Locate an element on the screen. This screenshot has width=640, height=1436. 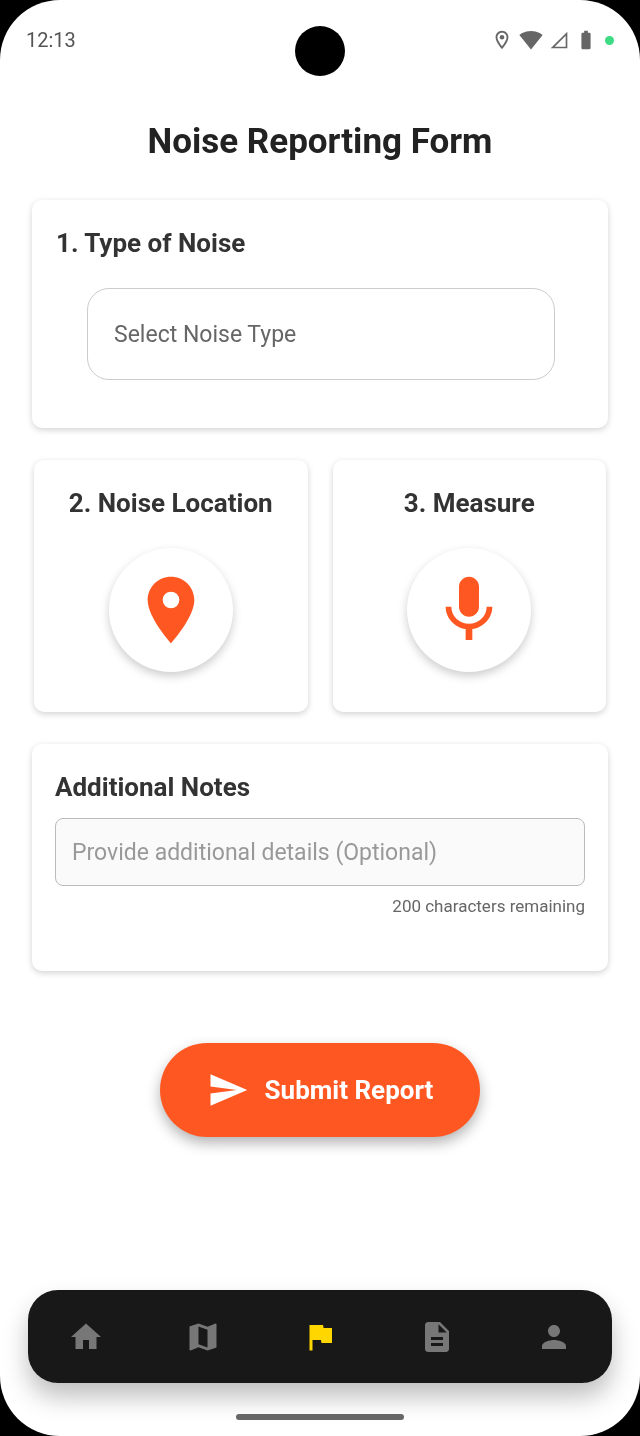
section-heading: 3. Measure is located at coordinates (469, 503).